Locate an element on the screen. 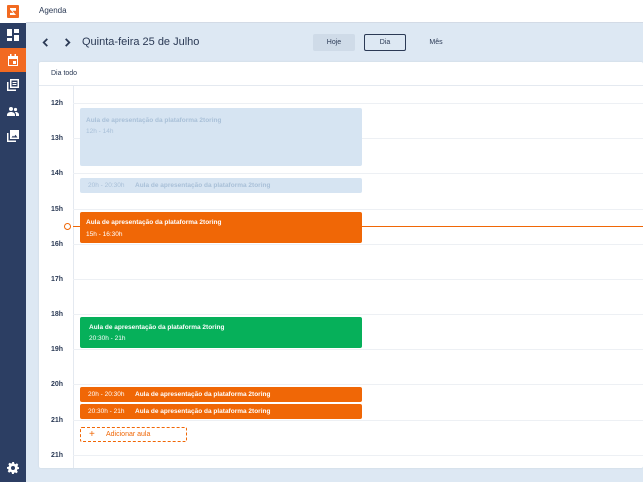 This screenshot has height=482, width=643. event-time: 15h - 16:30h is located at coordinates (104, 234).